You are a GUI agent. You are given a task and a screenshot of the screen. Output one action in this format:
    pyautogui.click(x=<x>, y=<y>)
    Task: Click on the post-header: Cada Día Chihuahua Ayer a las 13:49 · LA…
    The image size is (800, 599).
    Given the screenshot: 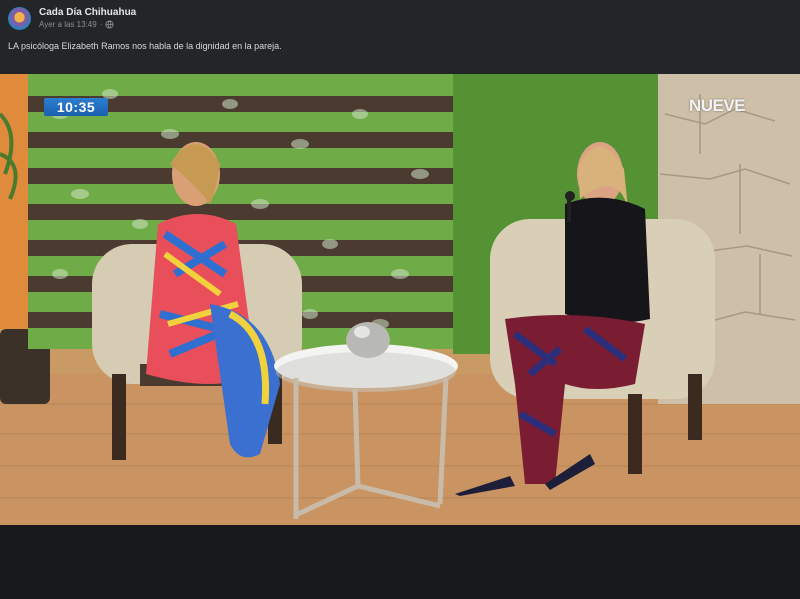 What is the action you would take?
    pyautogui.click(x=400, y=37)
    